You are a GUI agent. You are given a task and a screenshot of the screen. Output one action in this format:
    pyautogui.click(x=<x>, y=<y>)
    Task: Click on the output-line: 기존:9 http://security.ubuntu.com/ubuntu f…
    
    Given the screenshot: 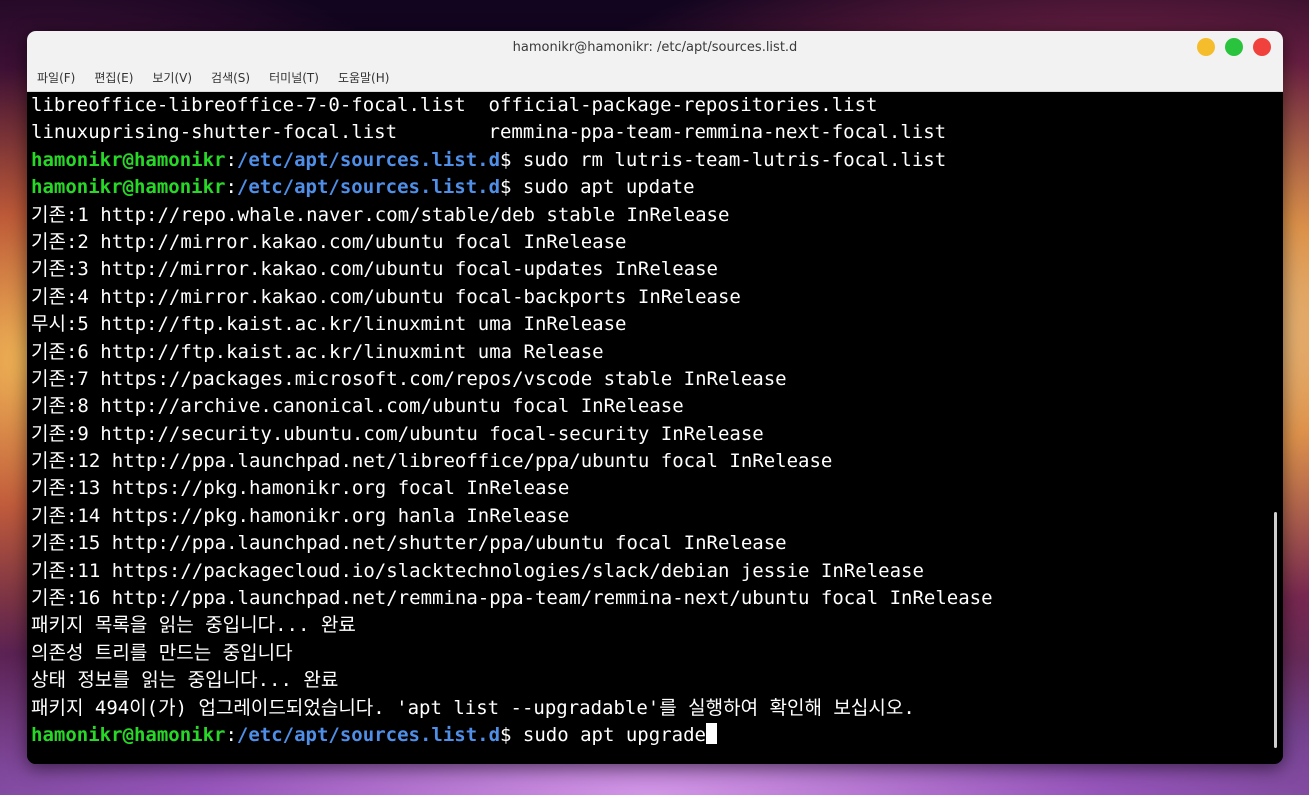 What is the action you would take?
    pyautogui.click(x=397, y=433)
    